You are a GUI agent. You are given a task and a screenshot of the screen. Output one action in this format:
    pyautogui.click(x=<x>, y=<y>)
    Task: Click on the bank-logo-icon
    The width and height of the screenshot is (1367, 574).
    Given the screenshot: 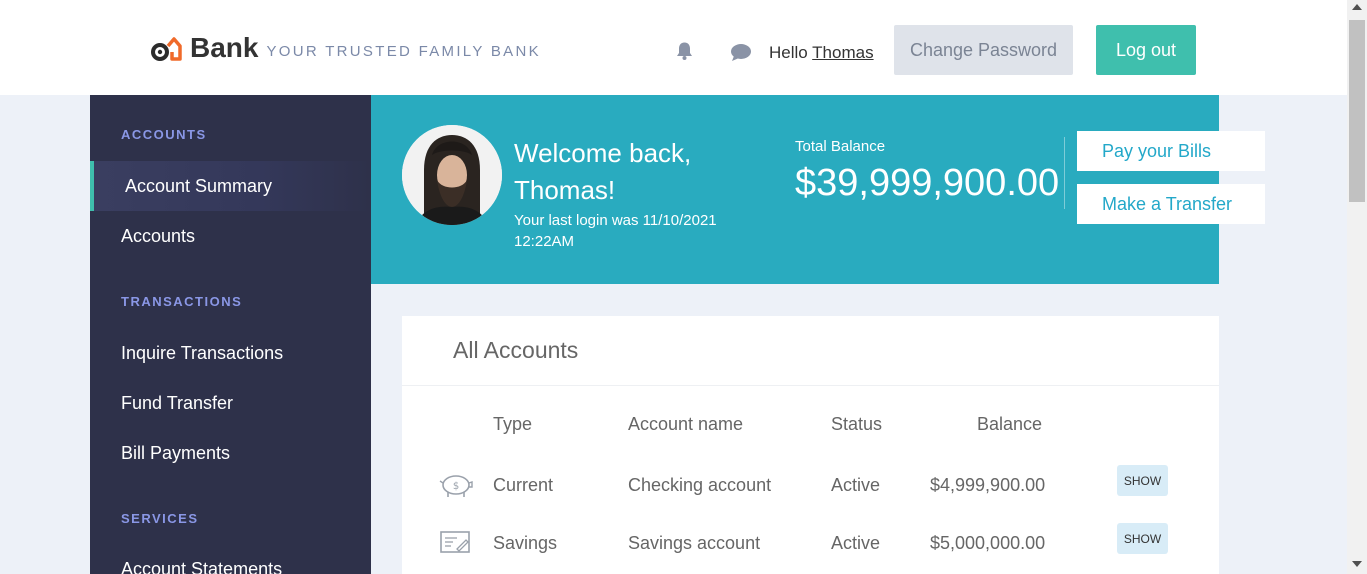 What is the action you would take?
    pyautogui.click(x=166, y=48)
    